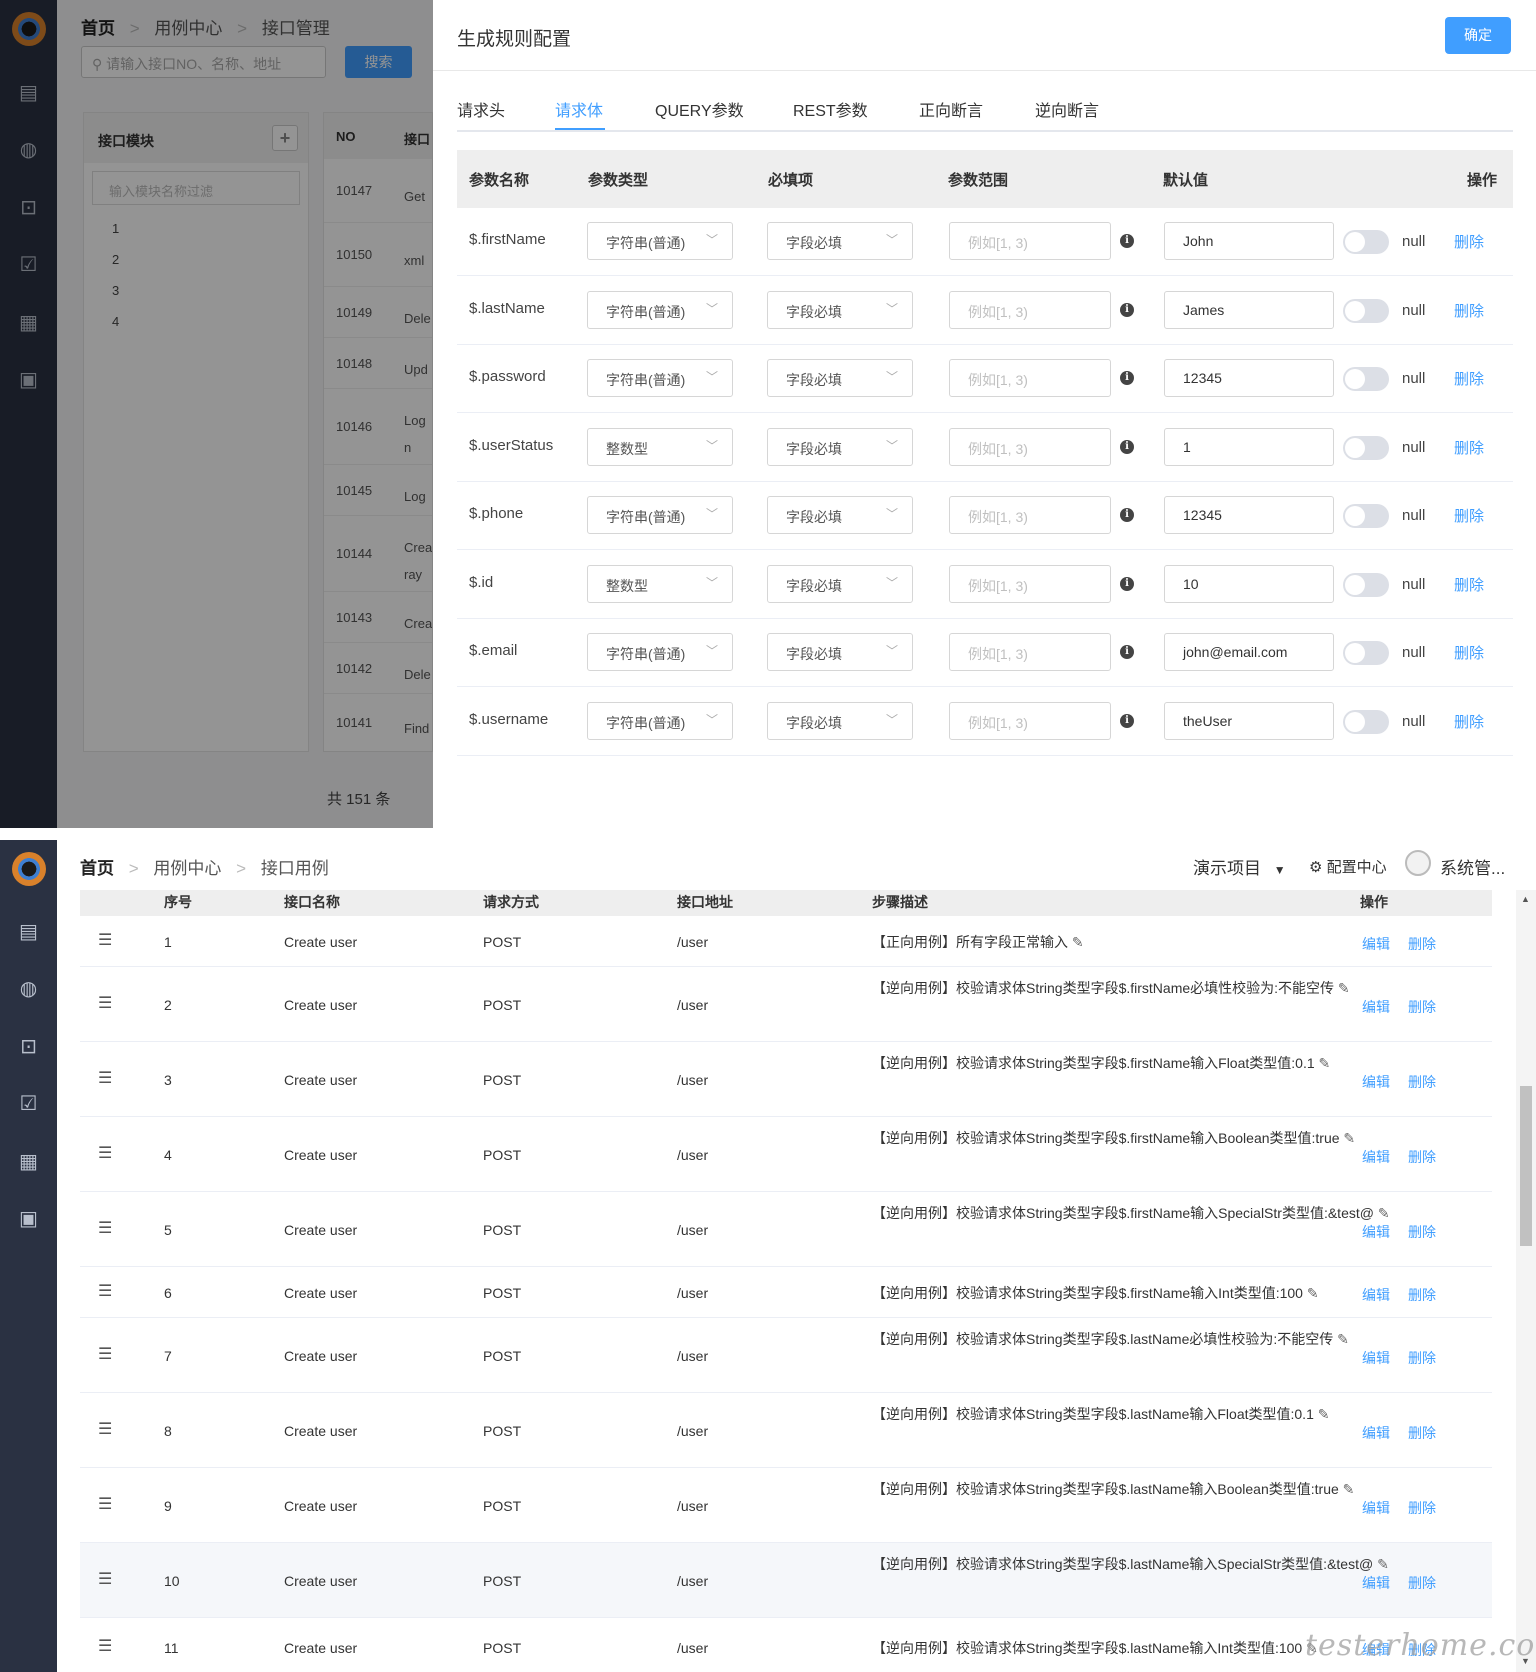 The width and height of the screenshot is (1536, 1672). What do you see at coordinates (951, 109) in the screenshot?
I see `tab-positive-assert: 正向断言` at bounding box center [951, 109].